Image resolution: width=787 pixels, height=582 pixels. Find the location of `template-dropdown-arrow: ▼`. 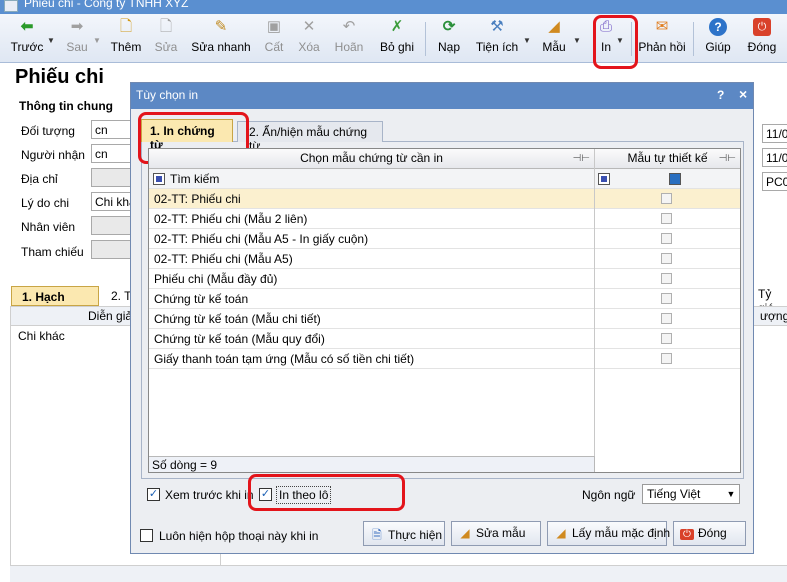

template-dropdown-arrow: ▼ is located at coordinates (577, 40).